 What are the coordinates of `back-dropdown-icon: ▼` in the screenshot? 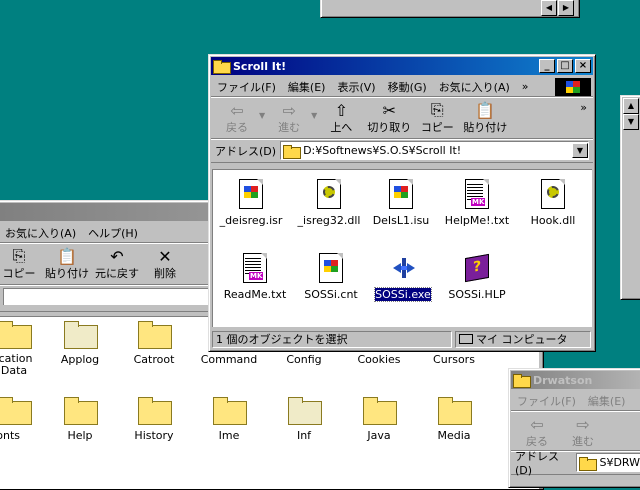 It's located at (262, 115).